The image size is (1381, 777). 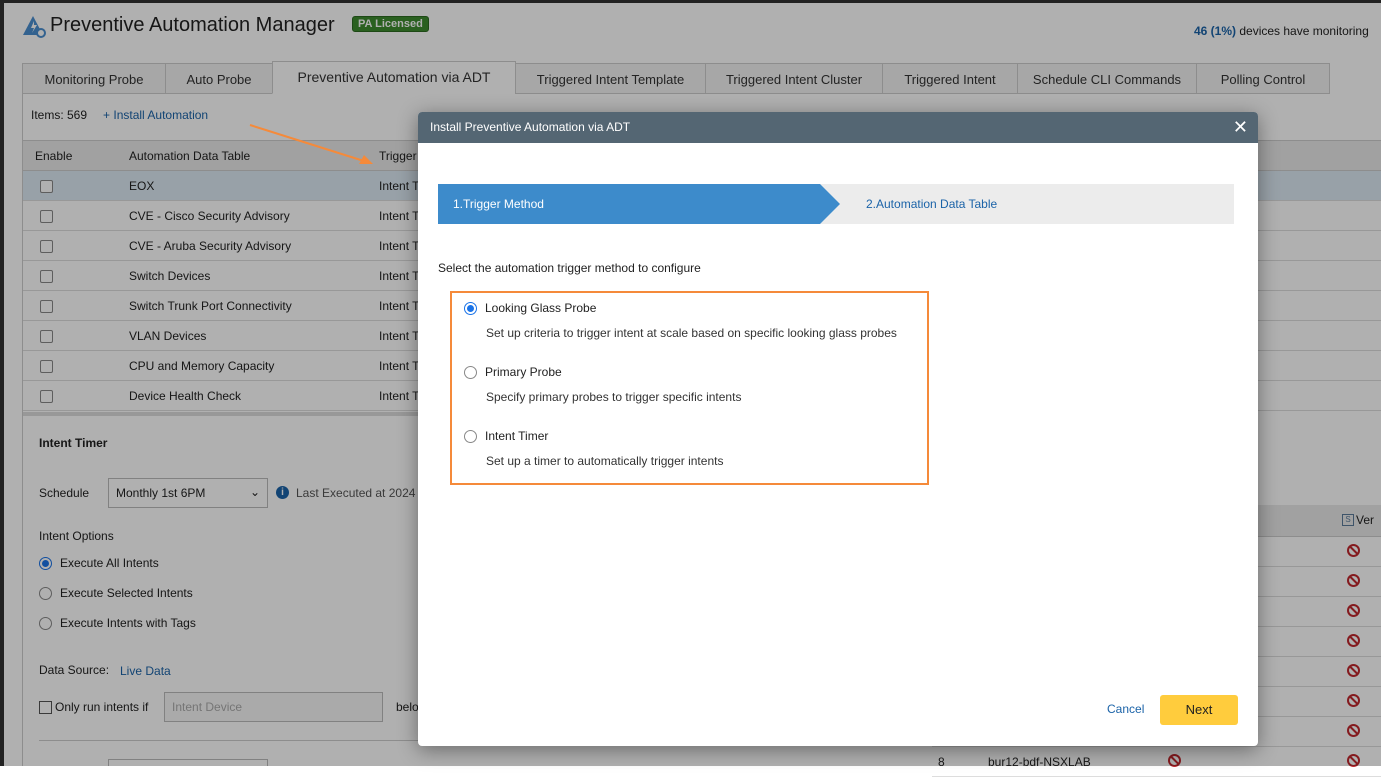 What do you see at coordinates (1125, 709) in the screenshot?
I see `cancel-button: Cancel` at bounding box center [1125, 709].